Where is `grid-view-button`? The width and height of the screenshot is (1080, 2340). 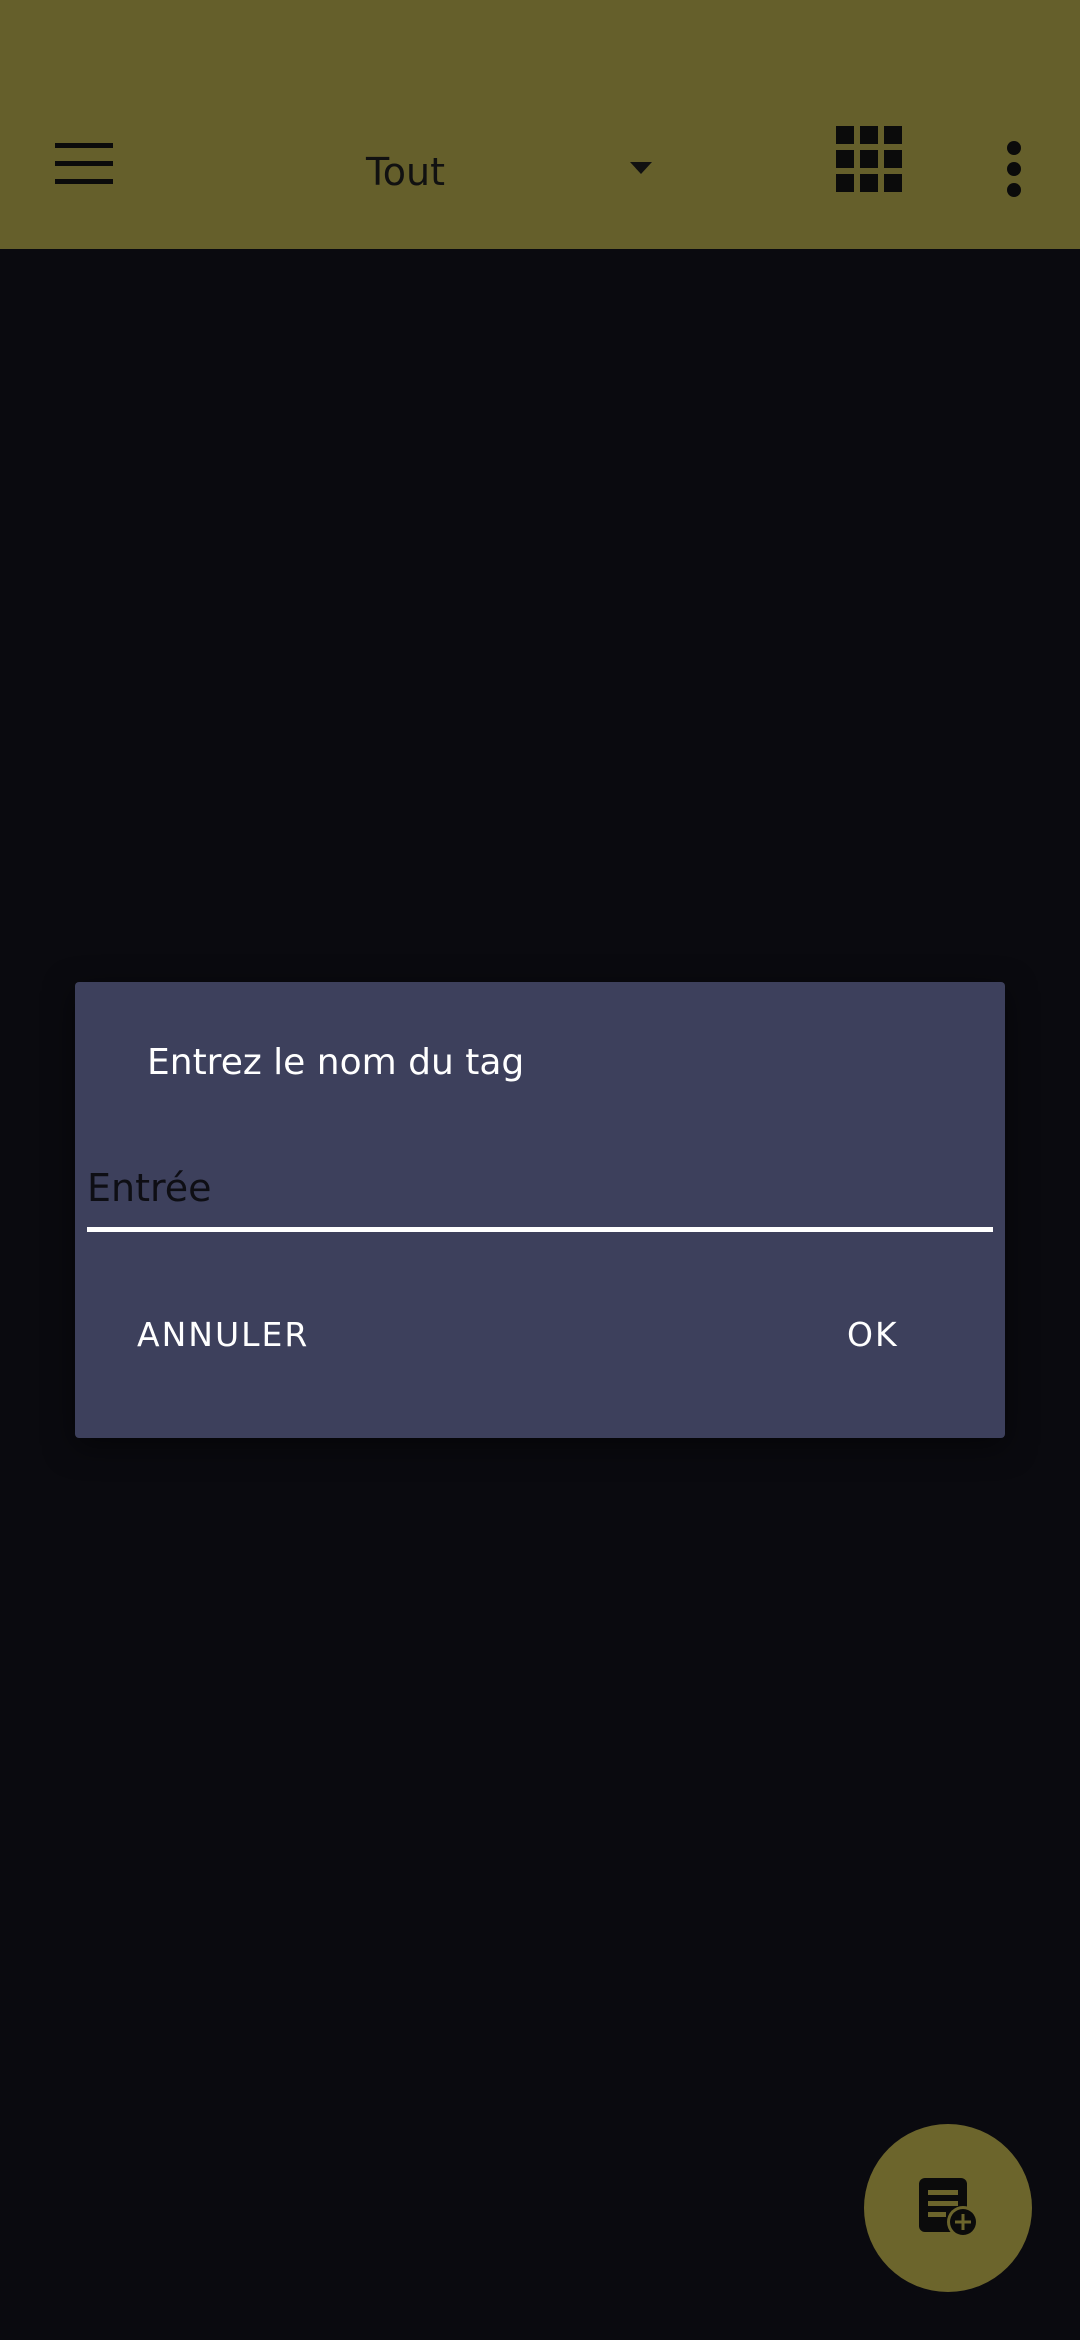
grid-view-button is located at coordinates (876, 166).